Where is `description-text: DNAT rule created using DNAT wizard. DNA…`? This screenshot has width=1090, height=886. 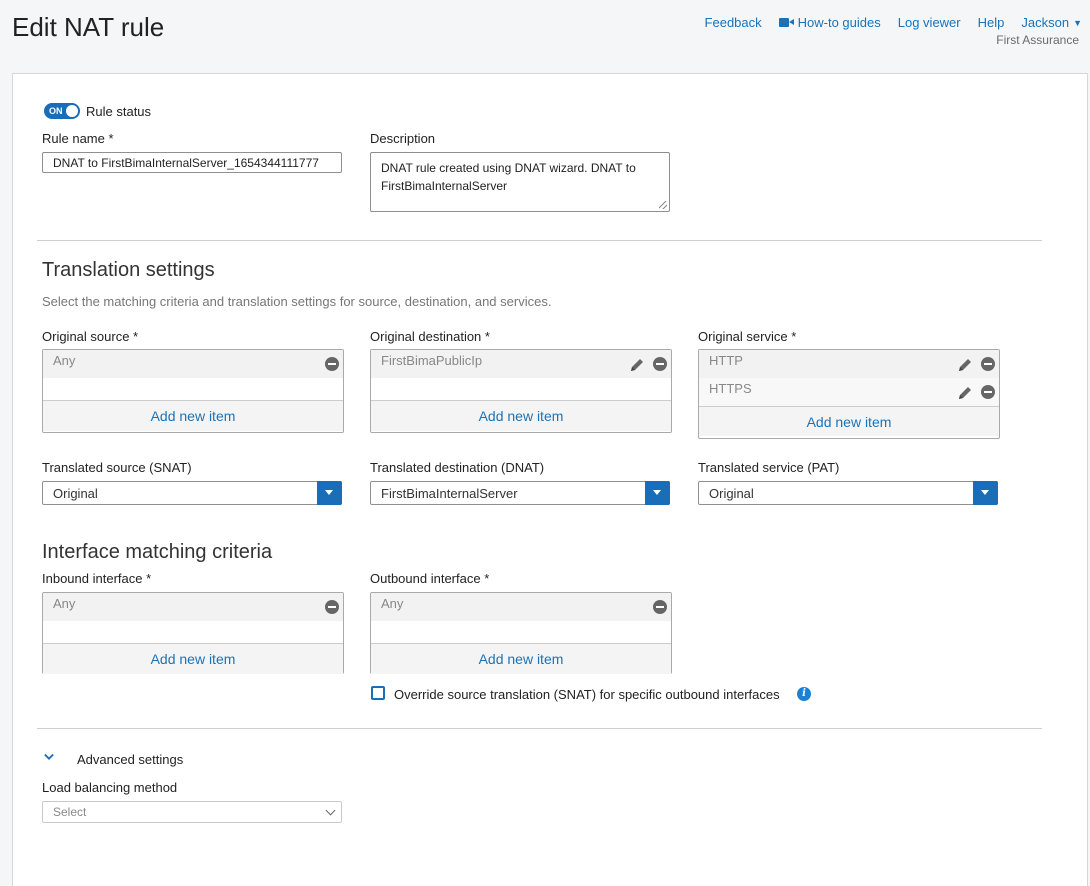 description-text: DNAT rule created using DNAT wizard. DNA… is located at coordinates (508, 177).